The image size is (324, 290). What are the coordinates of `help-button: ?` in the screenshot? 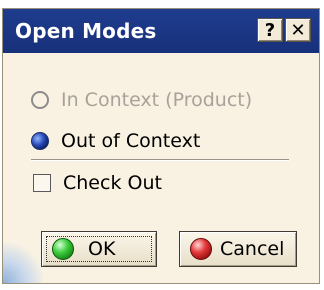 It's located at (270, 30).